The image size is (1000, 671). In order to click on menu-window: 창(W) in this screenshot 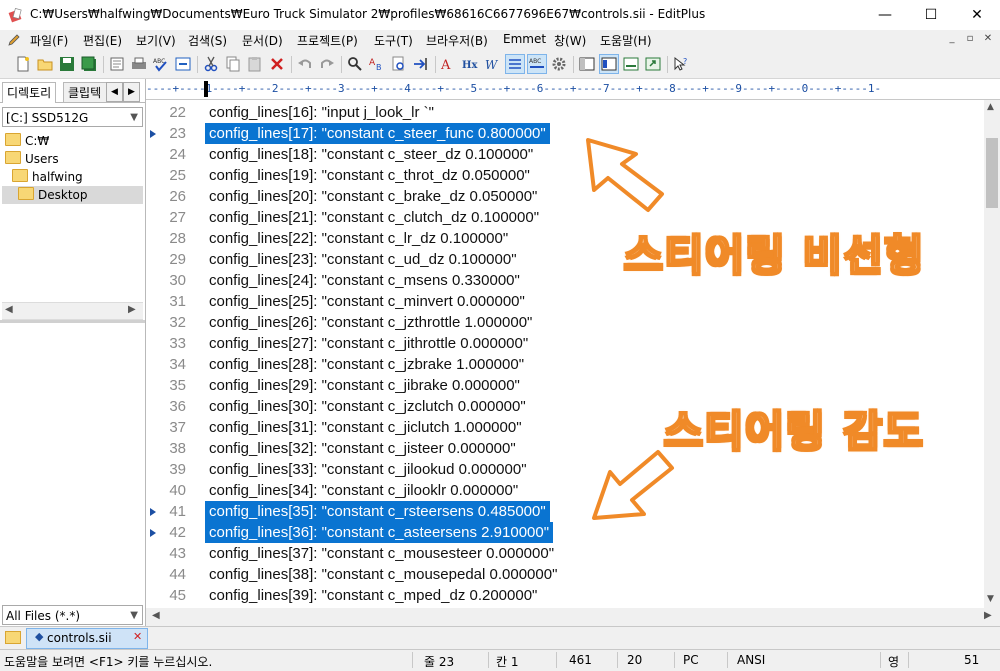, I will do `click(570, 40)`.